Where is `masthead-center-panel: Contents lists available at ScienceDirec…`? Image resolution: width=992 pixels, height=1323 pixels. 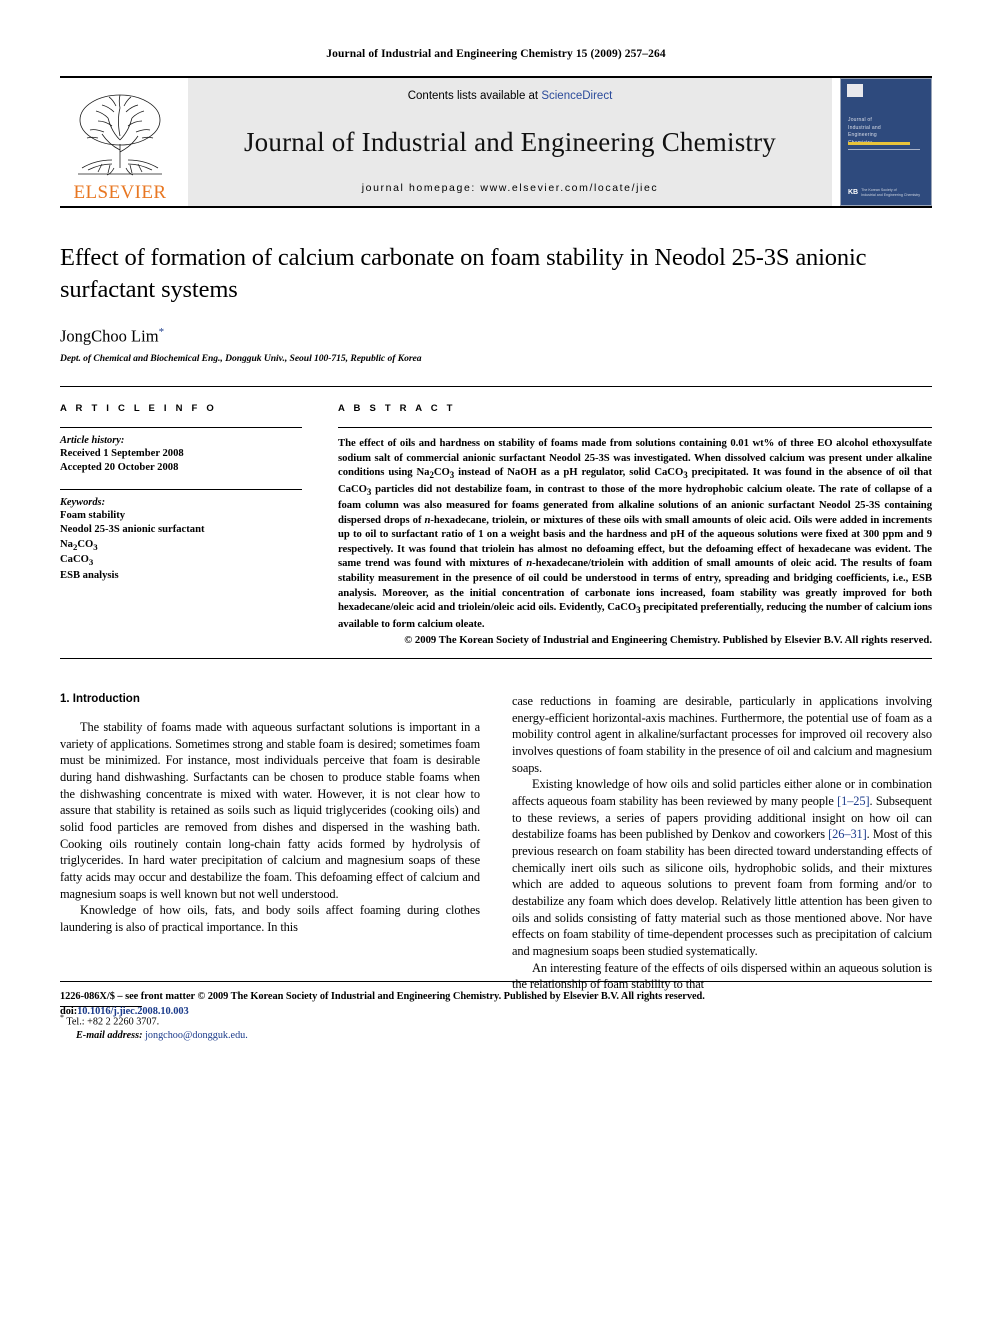 masthead-center-panel: Contents lists available at ScienceDirec… is located at coordinates (510, 142).